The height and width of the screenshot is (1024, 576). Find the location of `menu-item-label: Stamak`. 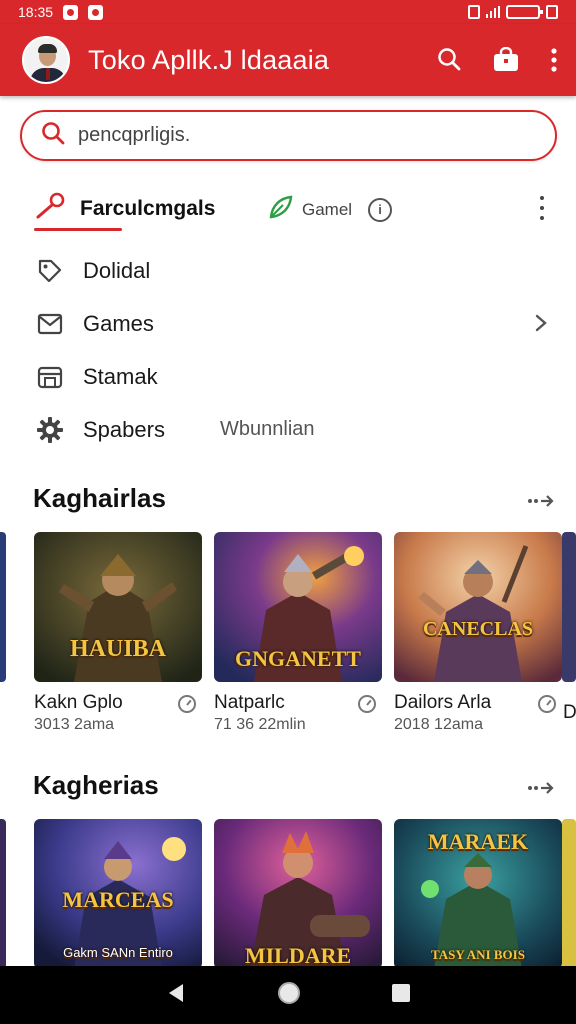

menu-item-label: Stamak is located at coordinates (120, 376).